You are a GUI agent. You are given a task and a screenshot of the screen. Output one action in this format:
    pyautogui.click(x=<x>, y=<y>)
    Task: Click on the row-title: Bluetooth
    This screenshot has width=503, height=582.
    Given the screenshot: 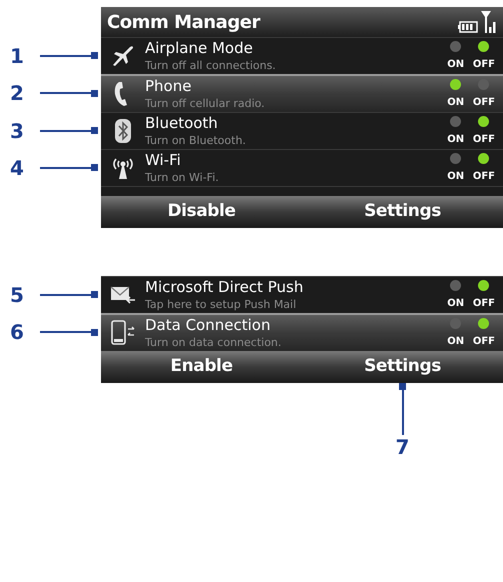 What is the action you would take?
    pyautogui.click(x=182, y=123)
    